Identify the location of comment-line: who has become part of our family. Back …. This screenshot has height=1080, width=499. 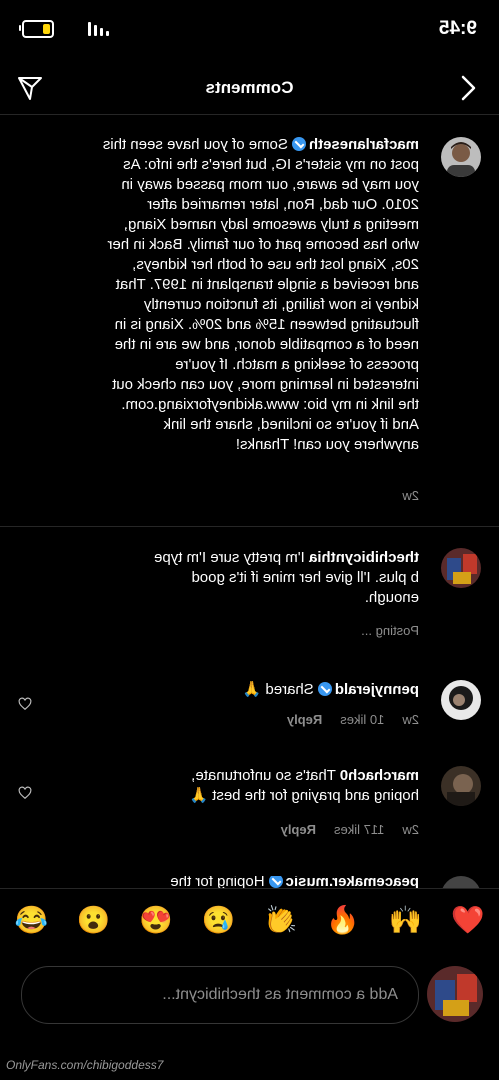
(263, 244).